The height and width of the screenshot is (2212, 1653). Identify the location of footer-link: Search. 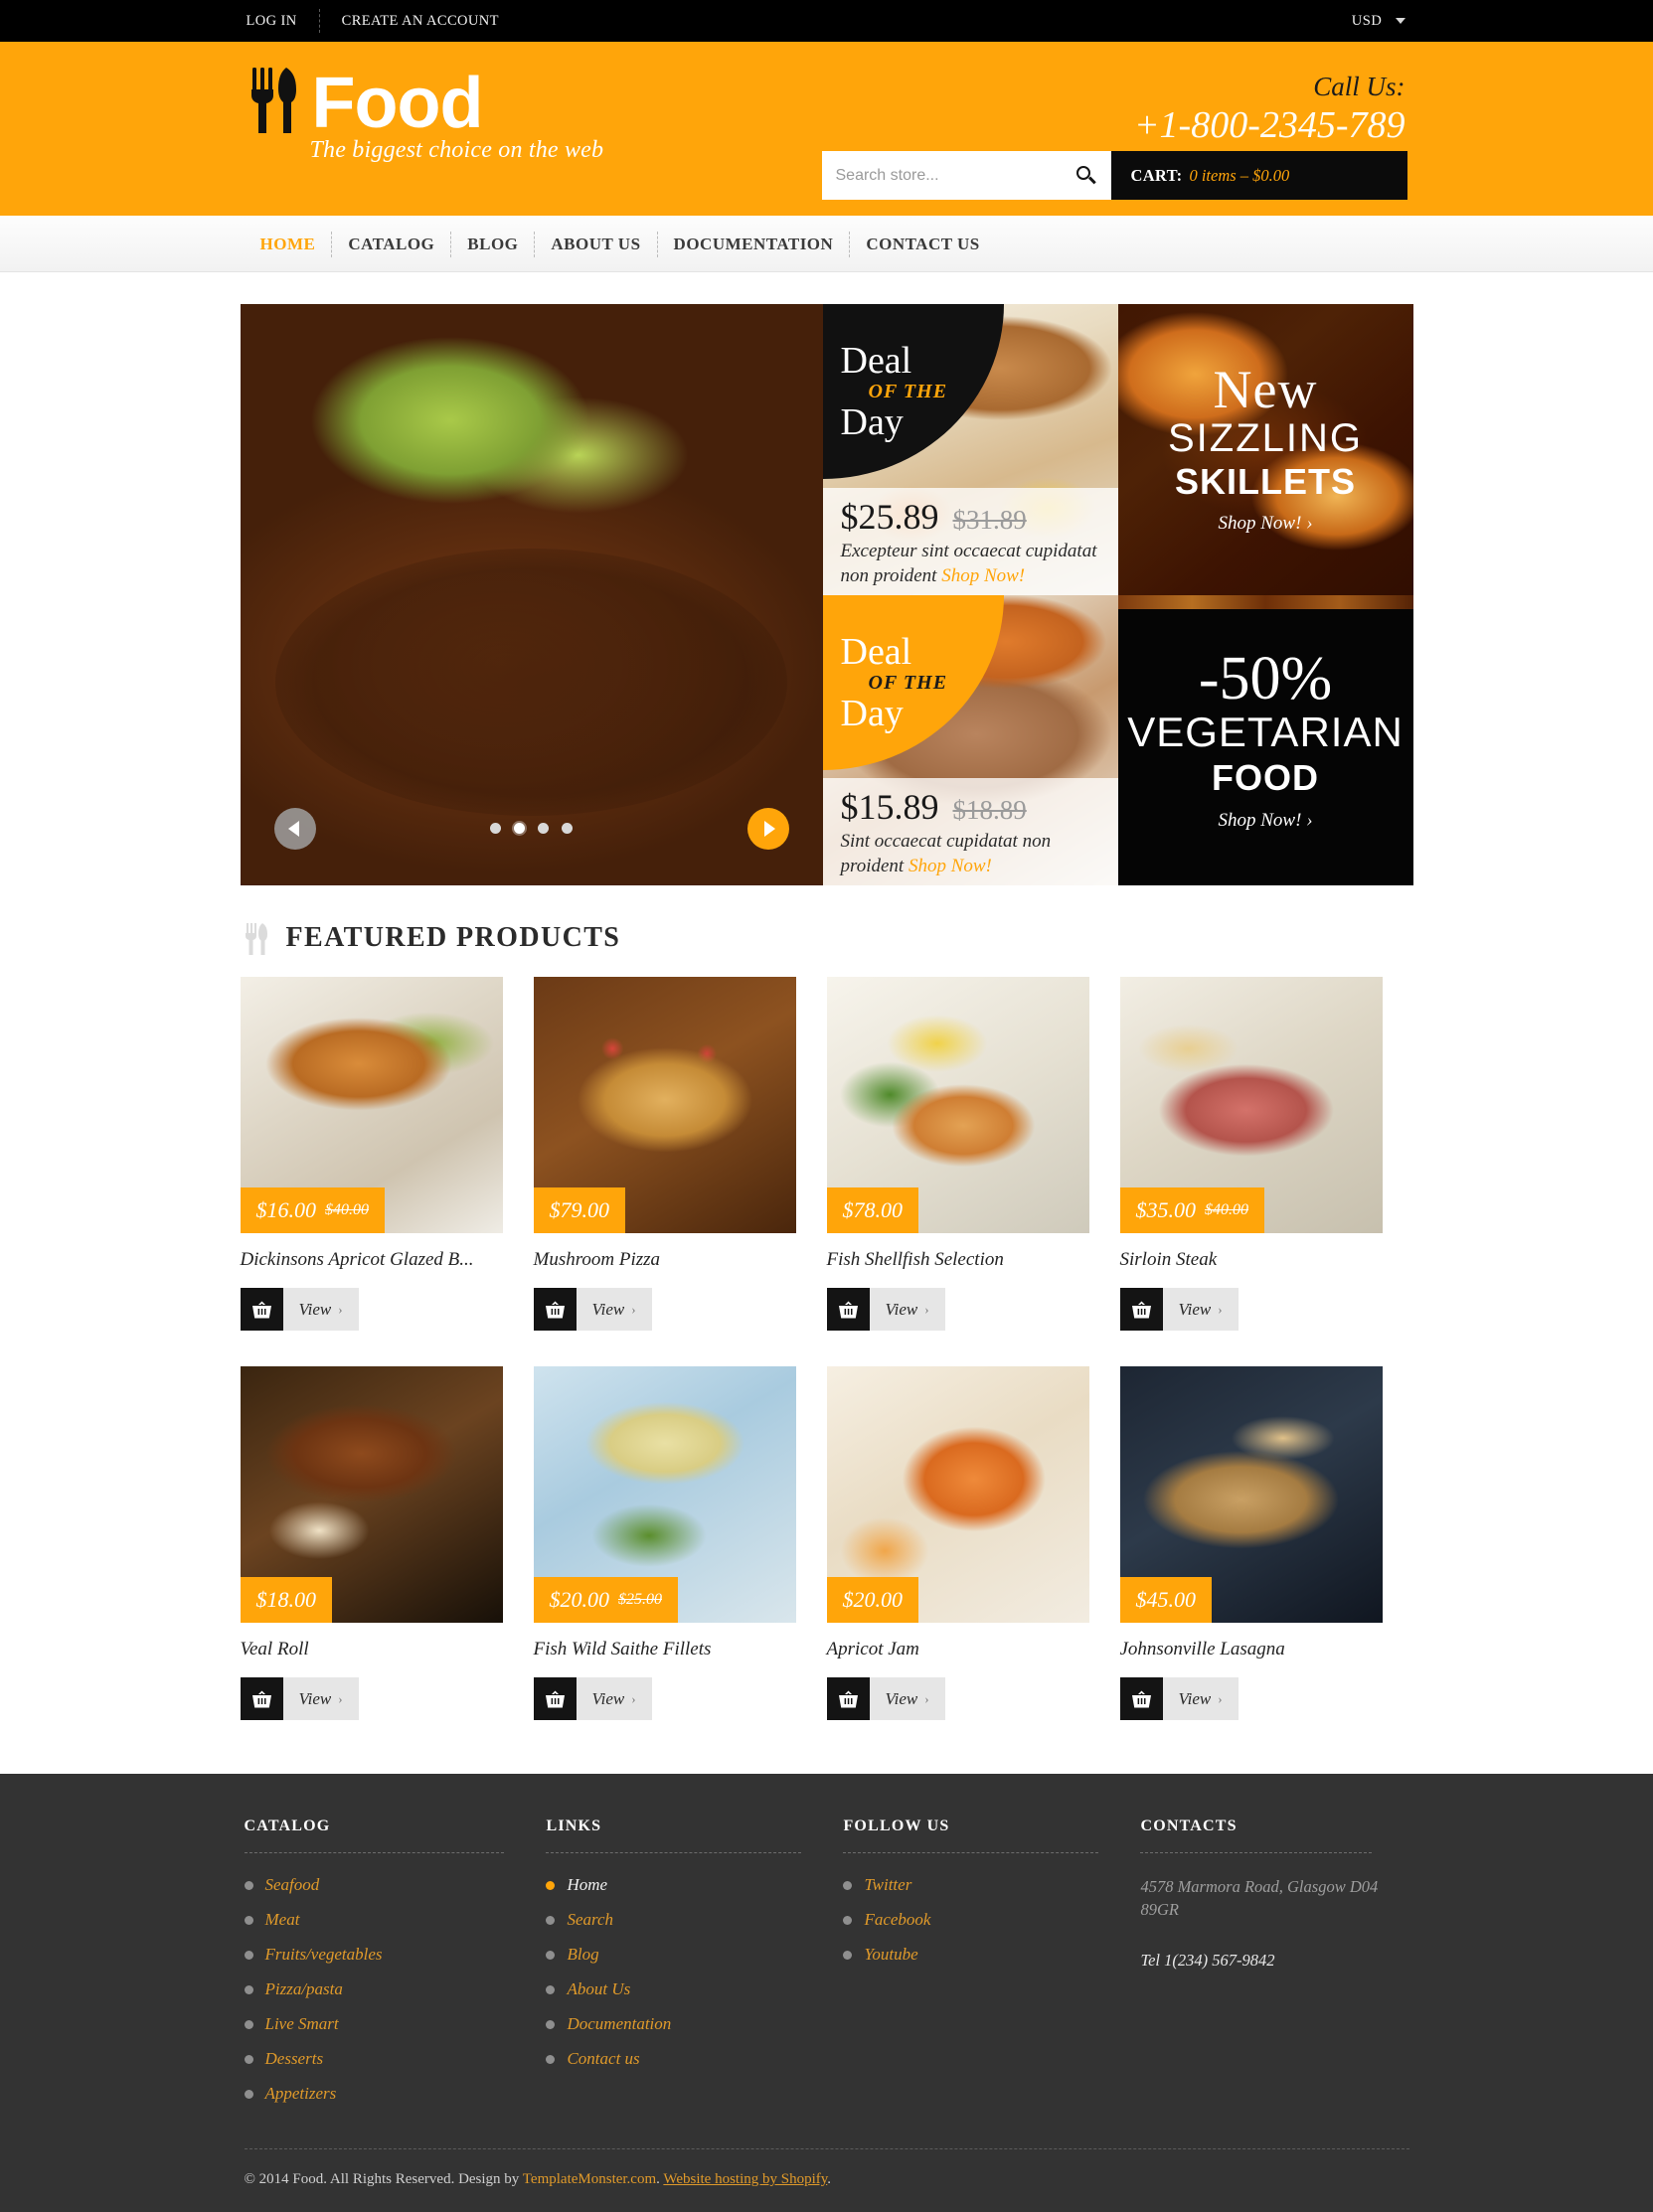
(590, 1920).